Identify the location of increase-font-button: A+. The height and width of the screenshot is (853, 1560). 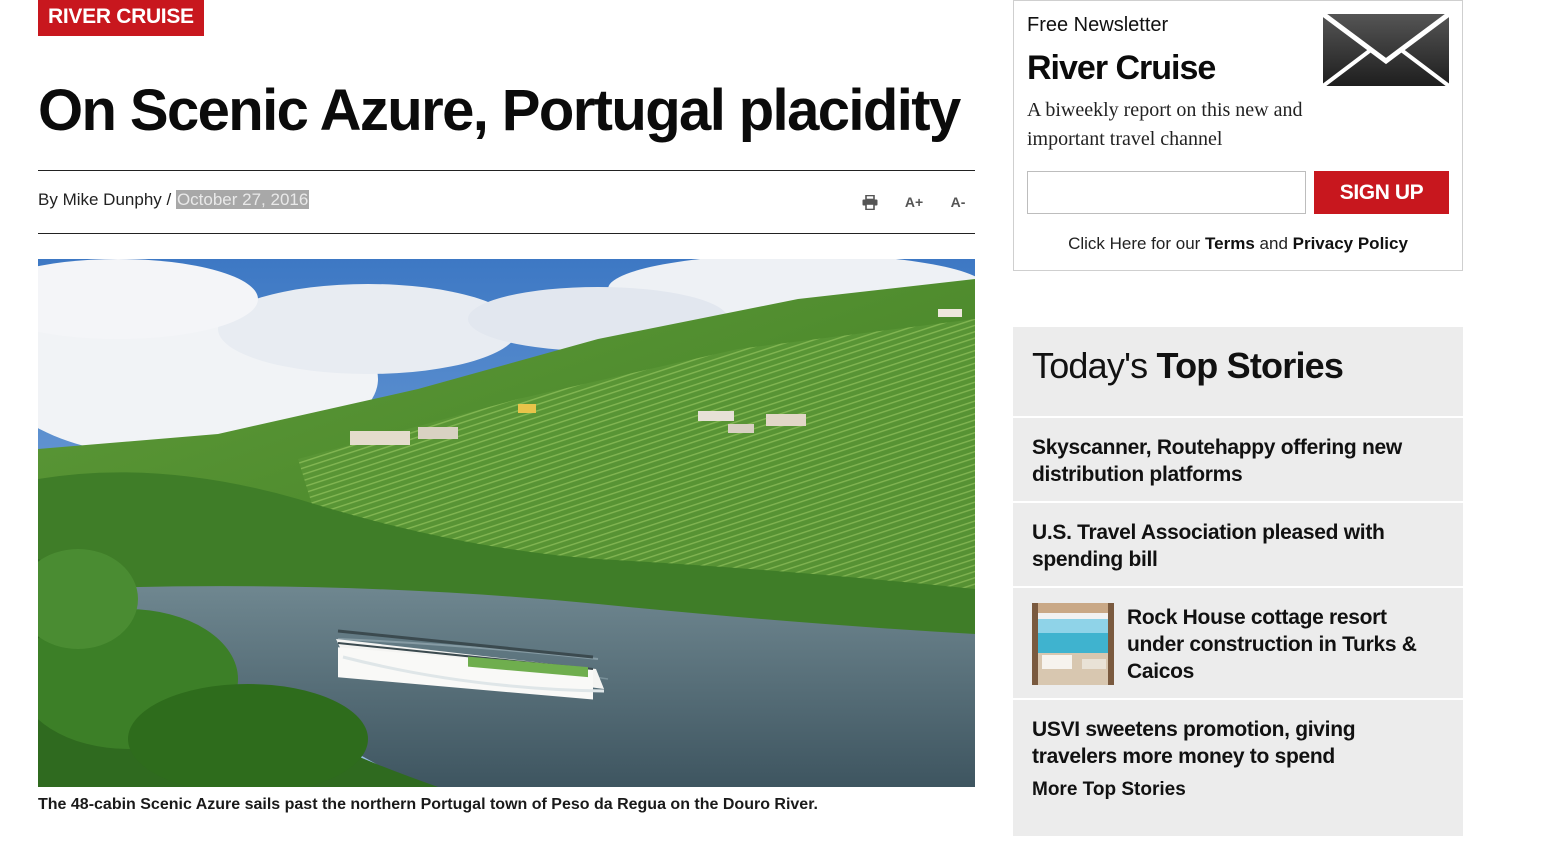
(914, 202).